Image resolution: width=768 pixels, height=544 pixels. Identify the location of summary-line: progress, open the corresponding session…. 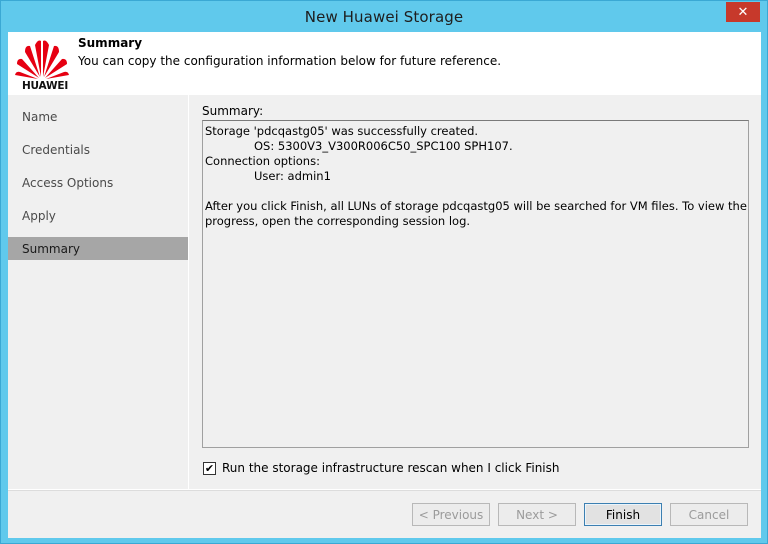
(338, 221).